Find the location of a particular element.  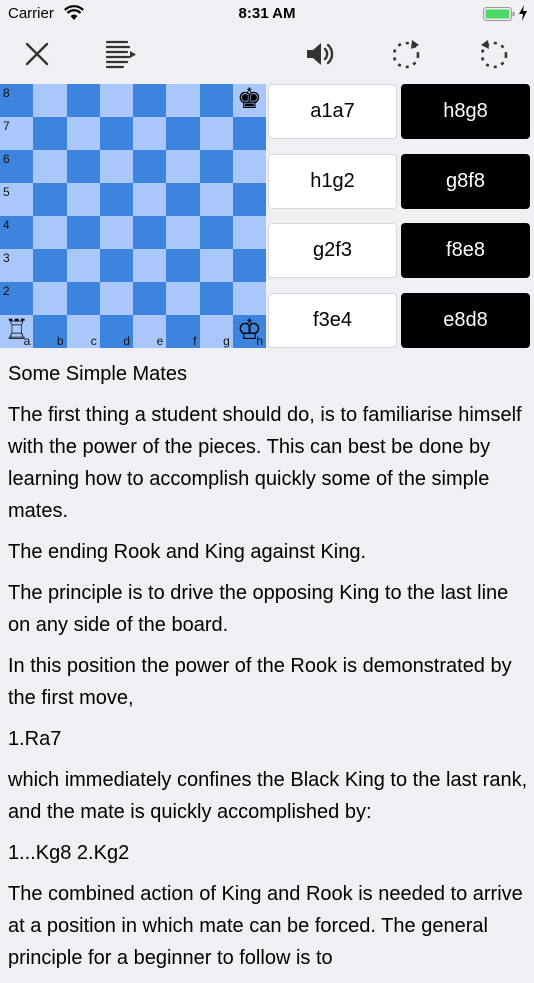

board-square: c is located at coordinates (83, 331).